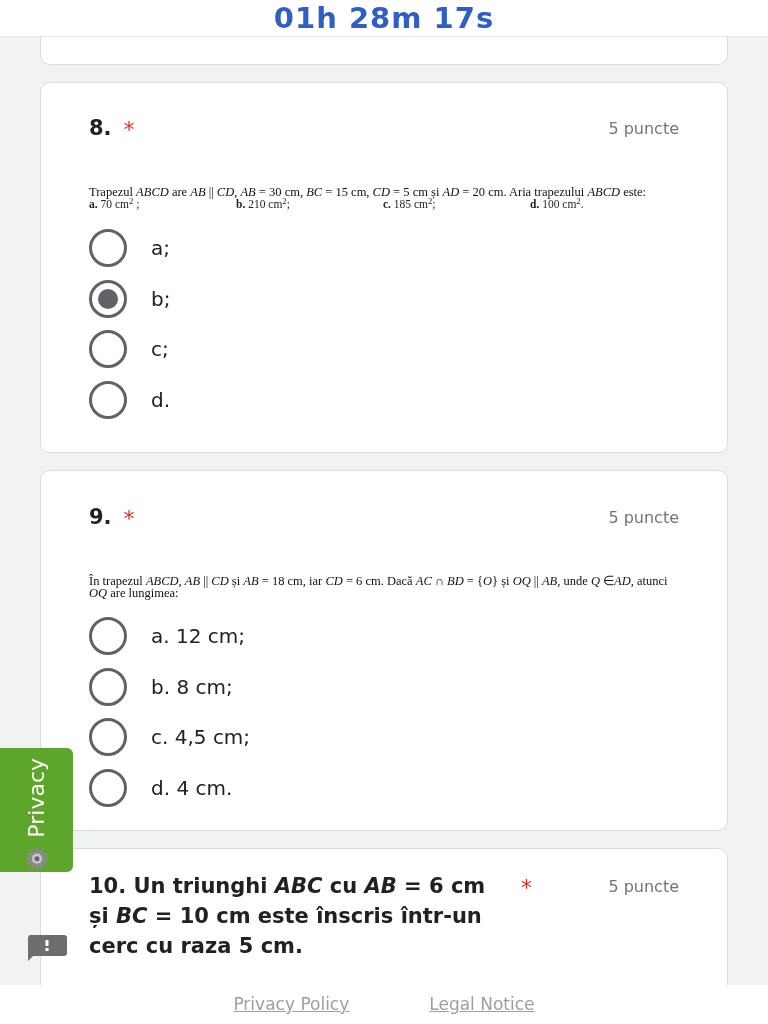  Describe the element at coordinates (100, 128) in the screenshot. I see `question-title: 8.` at that location.